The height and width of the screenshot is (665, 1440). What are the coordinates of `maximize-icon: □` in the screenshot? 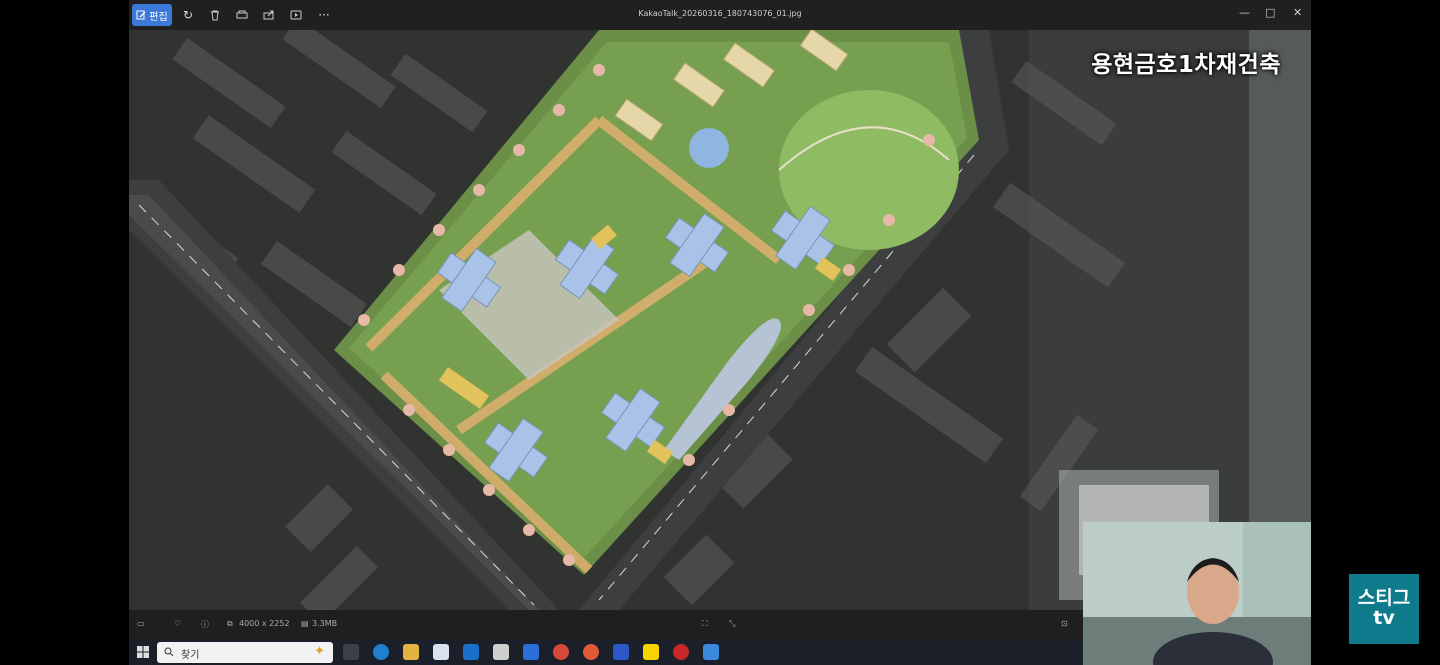 It's located at (1270, 12).